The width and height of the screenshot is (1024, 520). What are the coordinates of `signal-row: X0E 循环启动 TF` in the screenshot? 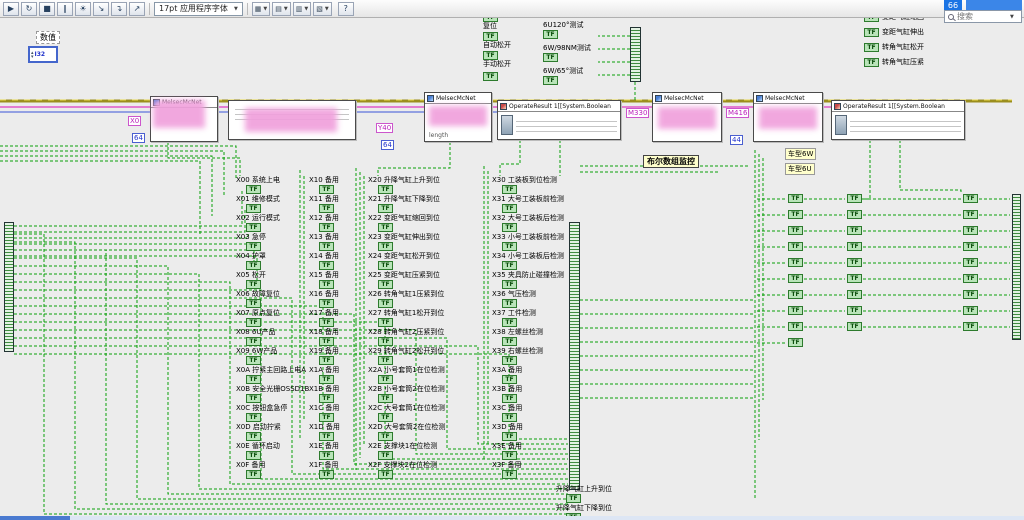 It's located at (272, 451).